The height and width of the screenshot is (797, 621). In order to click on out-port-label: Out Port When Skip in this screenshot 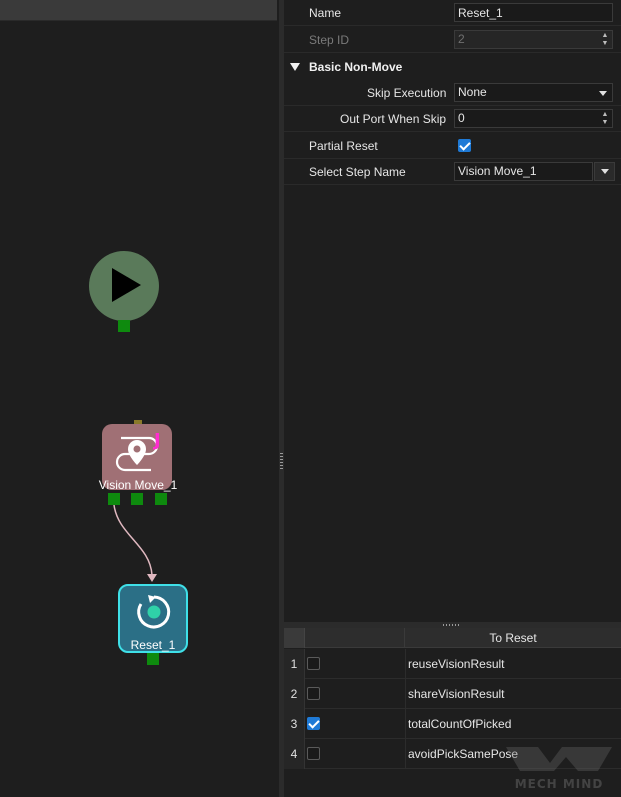, I will do `click(393, 119)`.